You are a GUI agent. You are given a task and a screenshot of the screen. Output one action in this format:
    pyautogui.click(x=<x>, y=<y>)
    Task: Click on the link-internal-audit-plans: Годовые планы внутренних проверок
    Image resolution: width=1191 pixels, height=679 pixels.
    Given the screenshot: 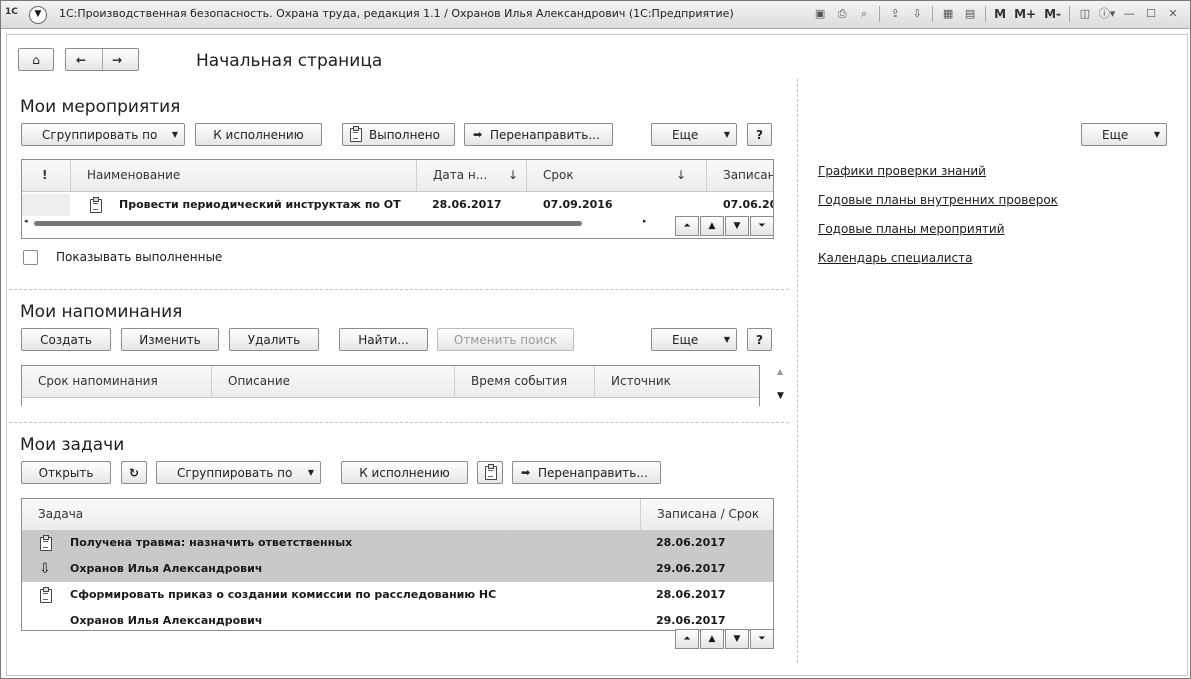 What is the action you would take?
    pyautogui.click(x=938, y=200)
    